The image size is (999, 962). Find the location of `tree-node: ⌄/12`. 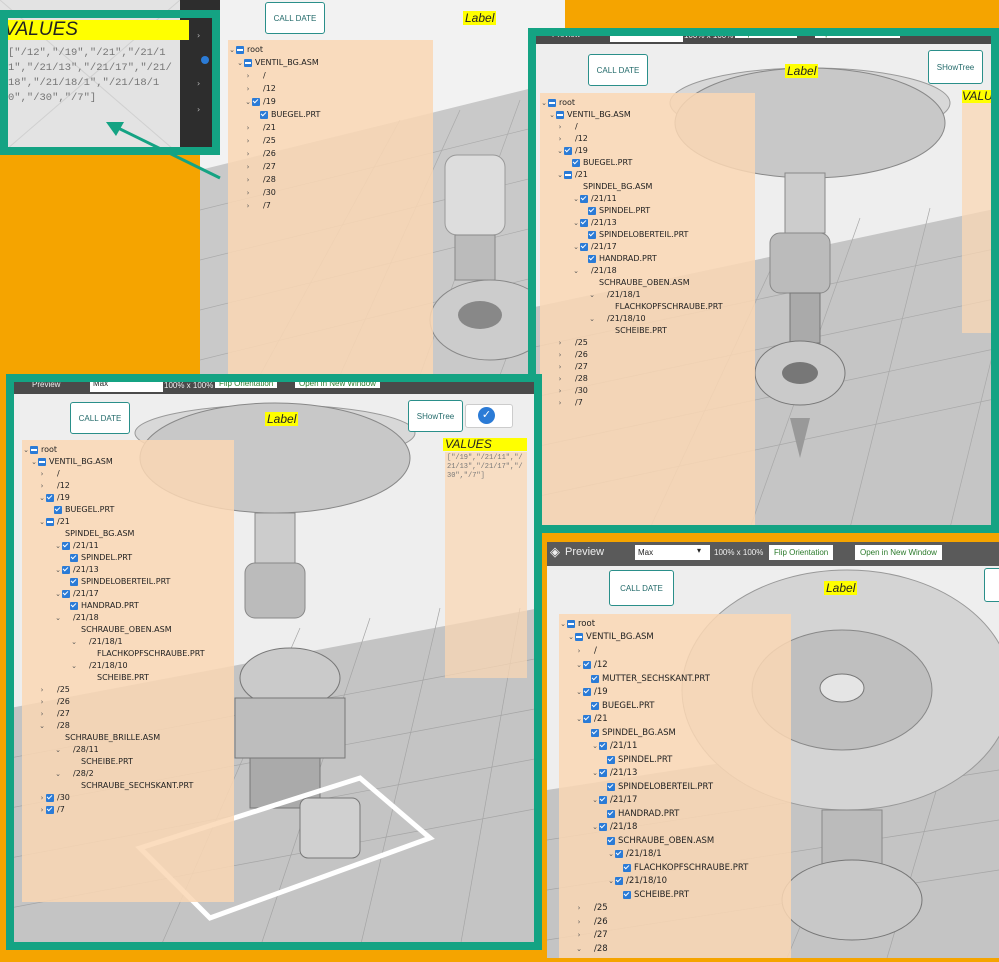

tree-node: ⌄/12 is located at coordinates (591, 665).